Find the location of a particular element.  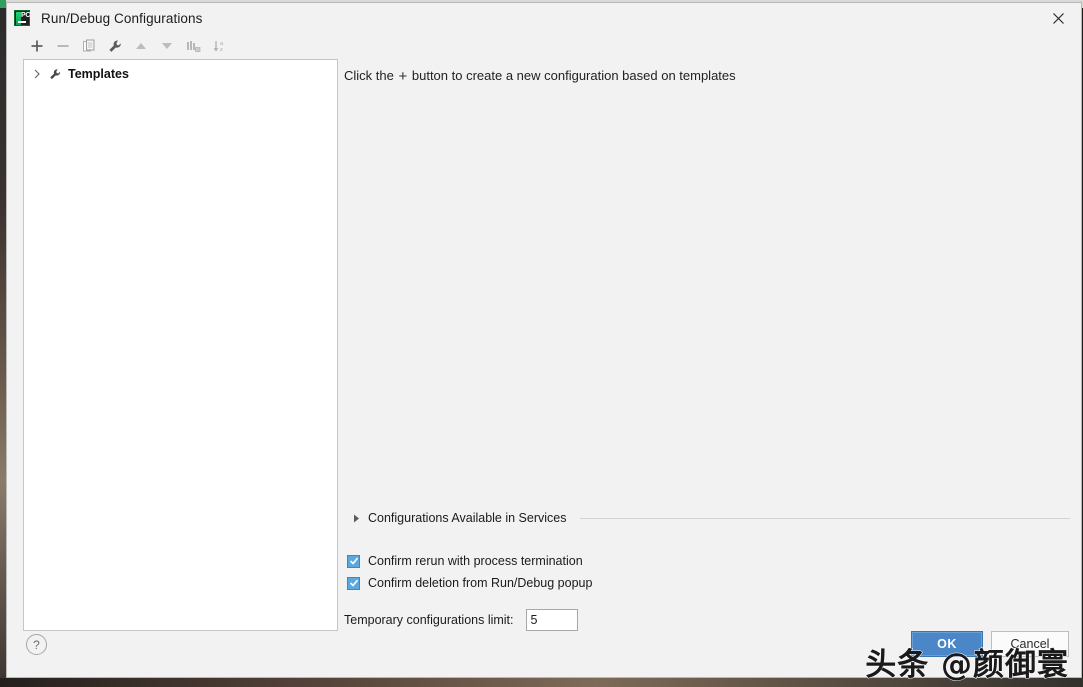

tree-item-templates: Templates is located at coordinates (180, 74).